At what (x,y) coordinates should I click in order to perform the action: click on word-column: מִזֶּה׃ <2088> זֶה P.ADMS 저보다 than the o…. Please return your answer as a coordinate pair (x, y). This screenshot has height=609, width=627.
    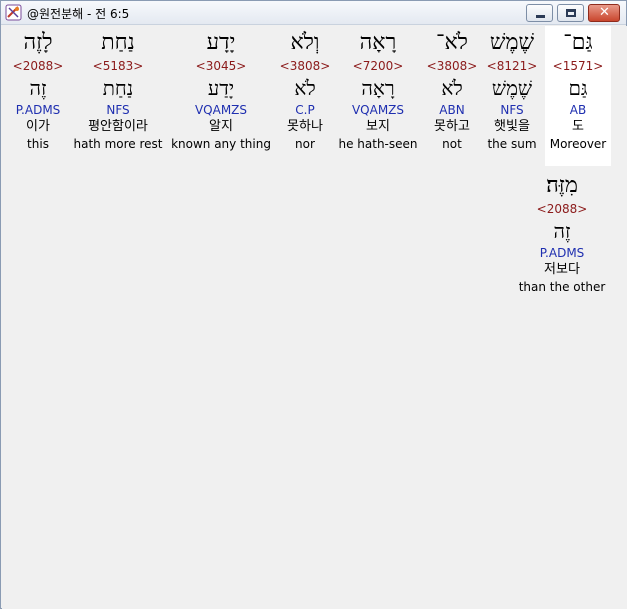
    Looking at the image, I should click on (562, 233).